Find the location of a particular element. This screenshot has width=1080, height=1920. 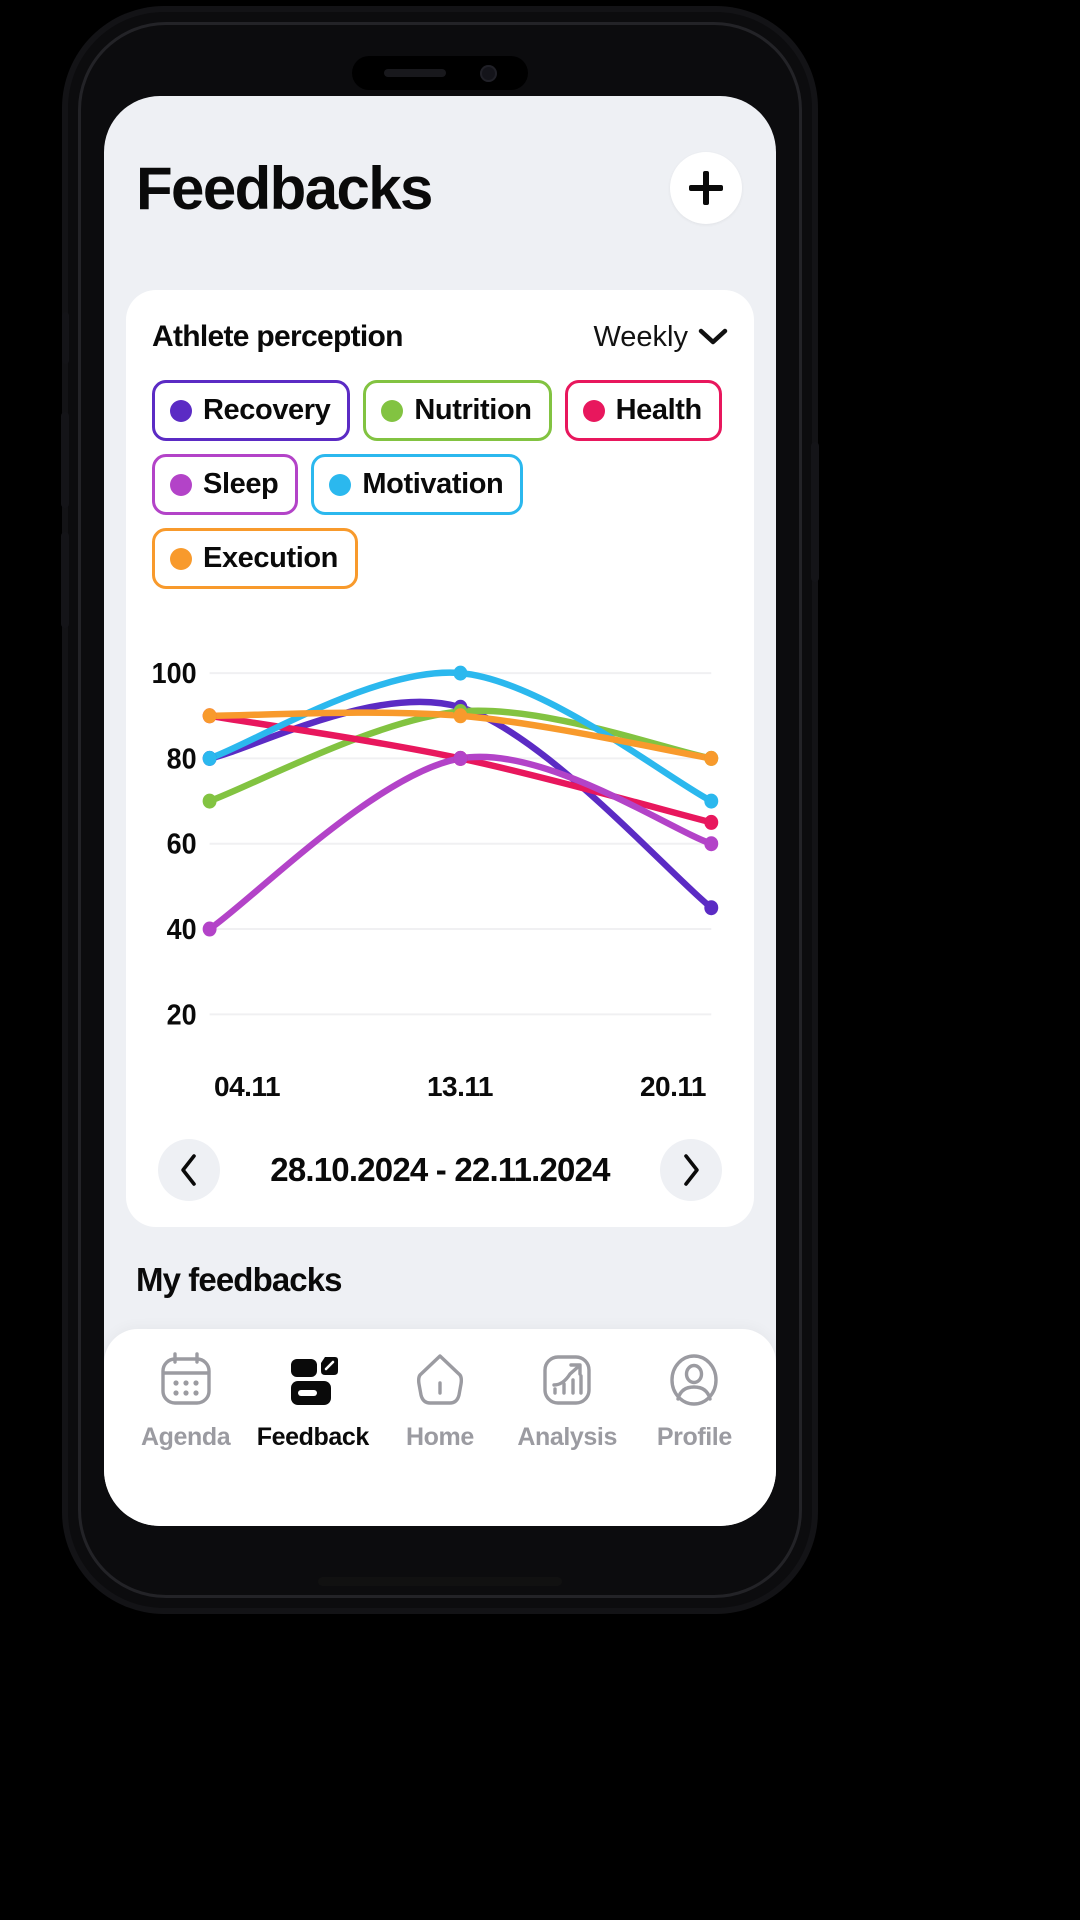

series-line-health is located at coordinates (460, 769).